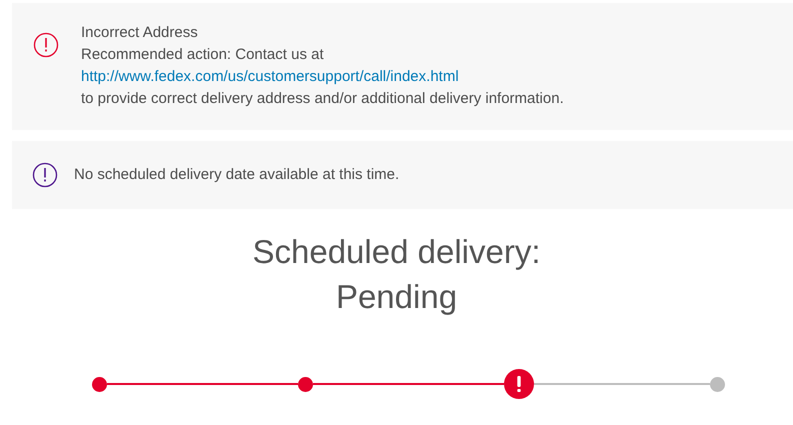 This screenshot has width=793, height=425. I want to click on support-link: http://www.fedex.com/us/customersupport/call/index.html, so click(322, 77).